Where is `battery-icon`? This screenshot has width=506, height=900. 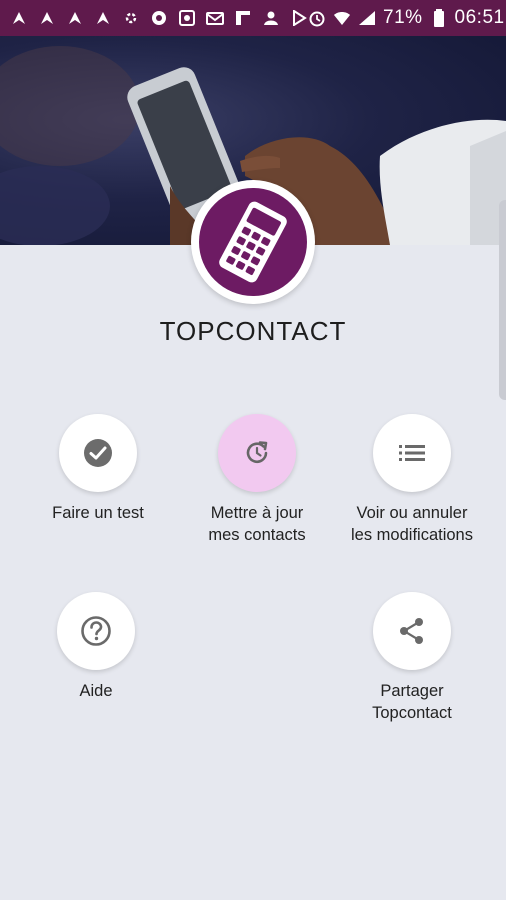
battery-icon is located at coordinates (439, 18).